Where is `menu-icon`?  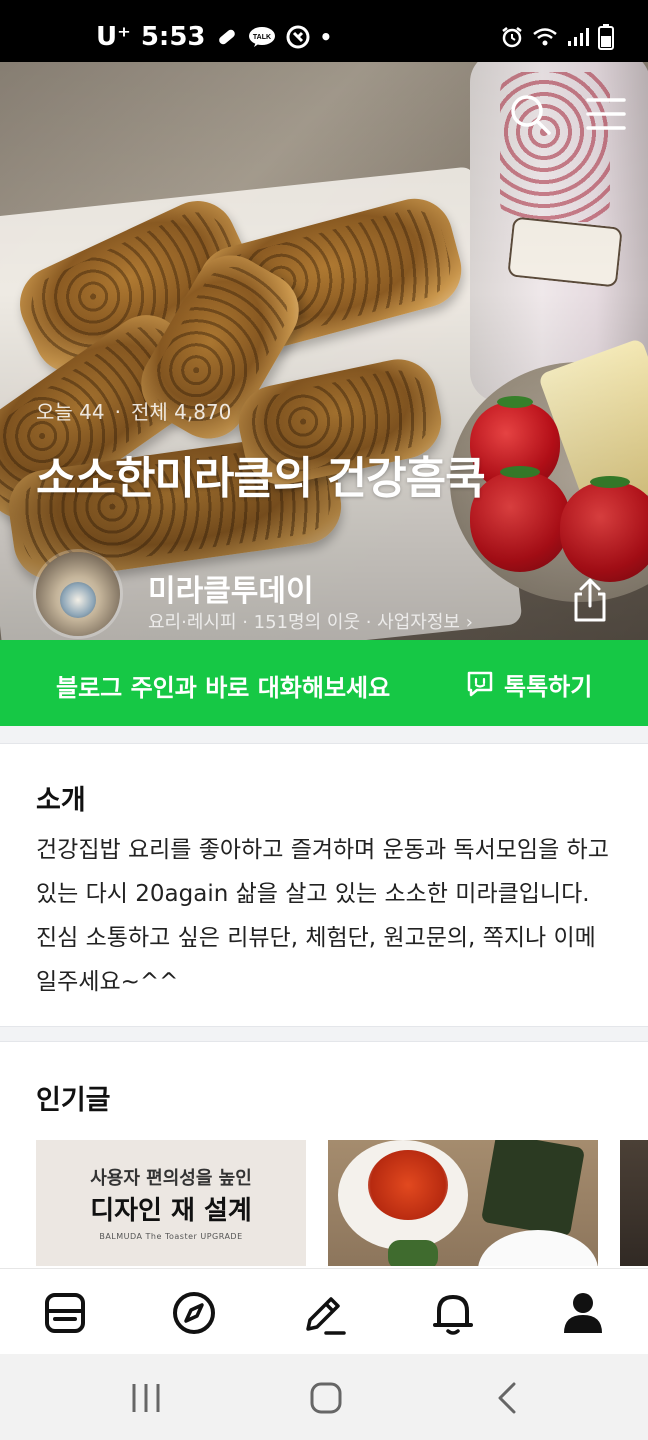
menu-icon is located at coordinates (606, 114).